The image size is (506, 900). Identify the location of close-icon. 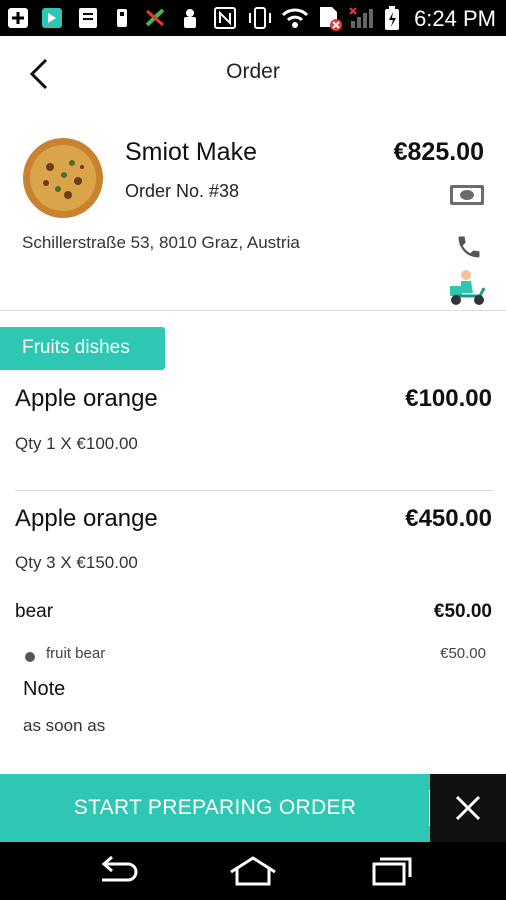
(468, 808).